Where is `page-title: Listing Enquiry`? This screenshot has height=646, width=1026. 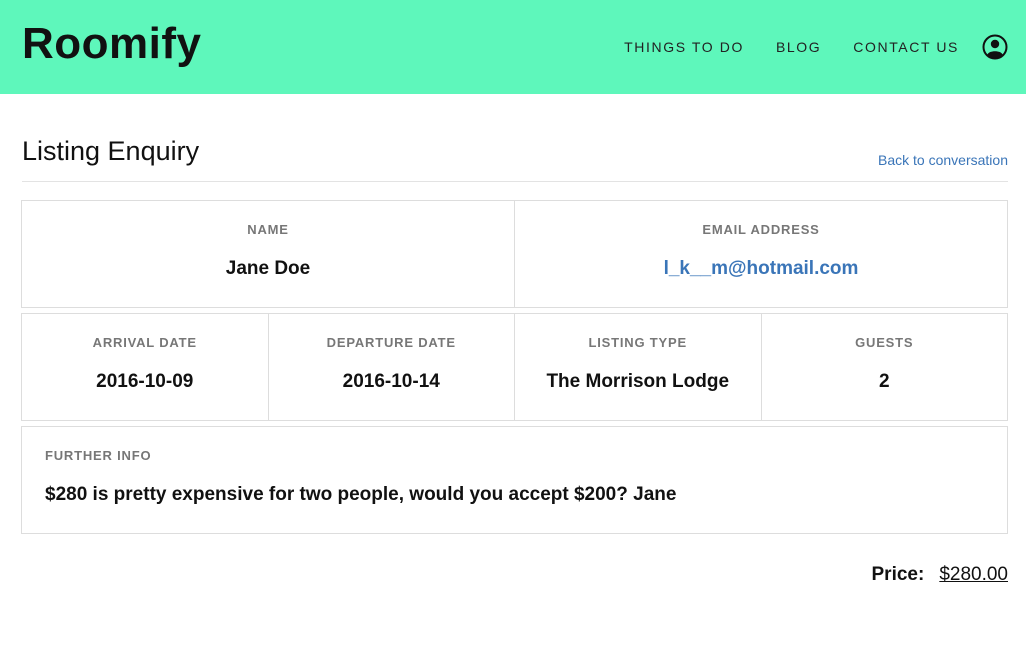
page-title: Listing Enquiry is located at coordinates (111, 151).